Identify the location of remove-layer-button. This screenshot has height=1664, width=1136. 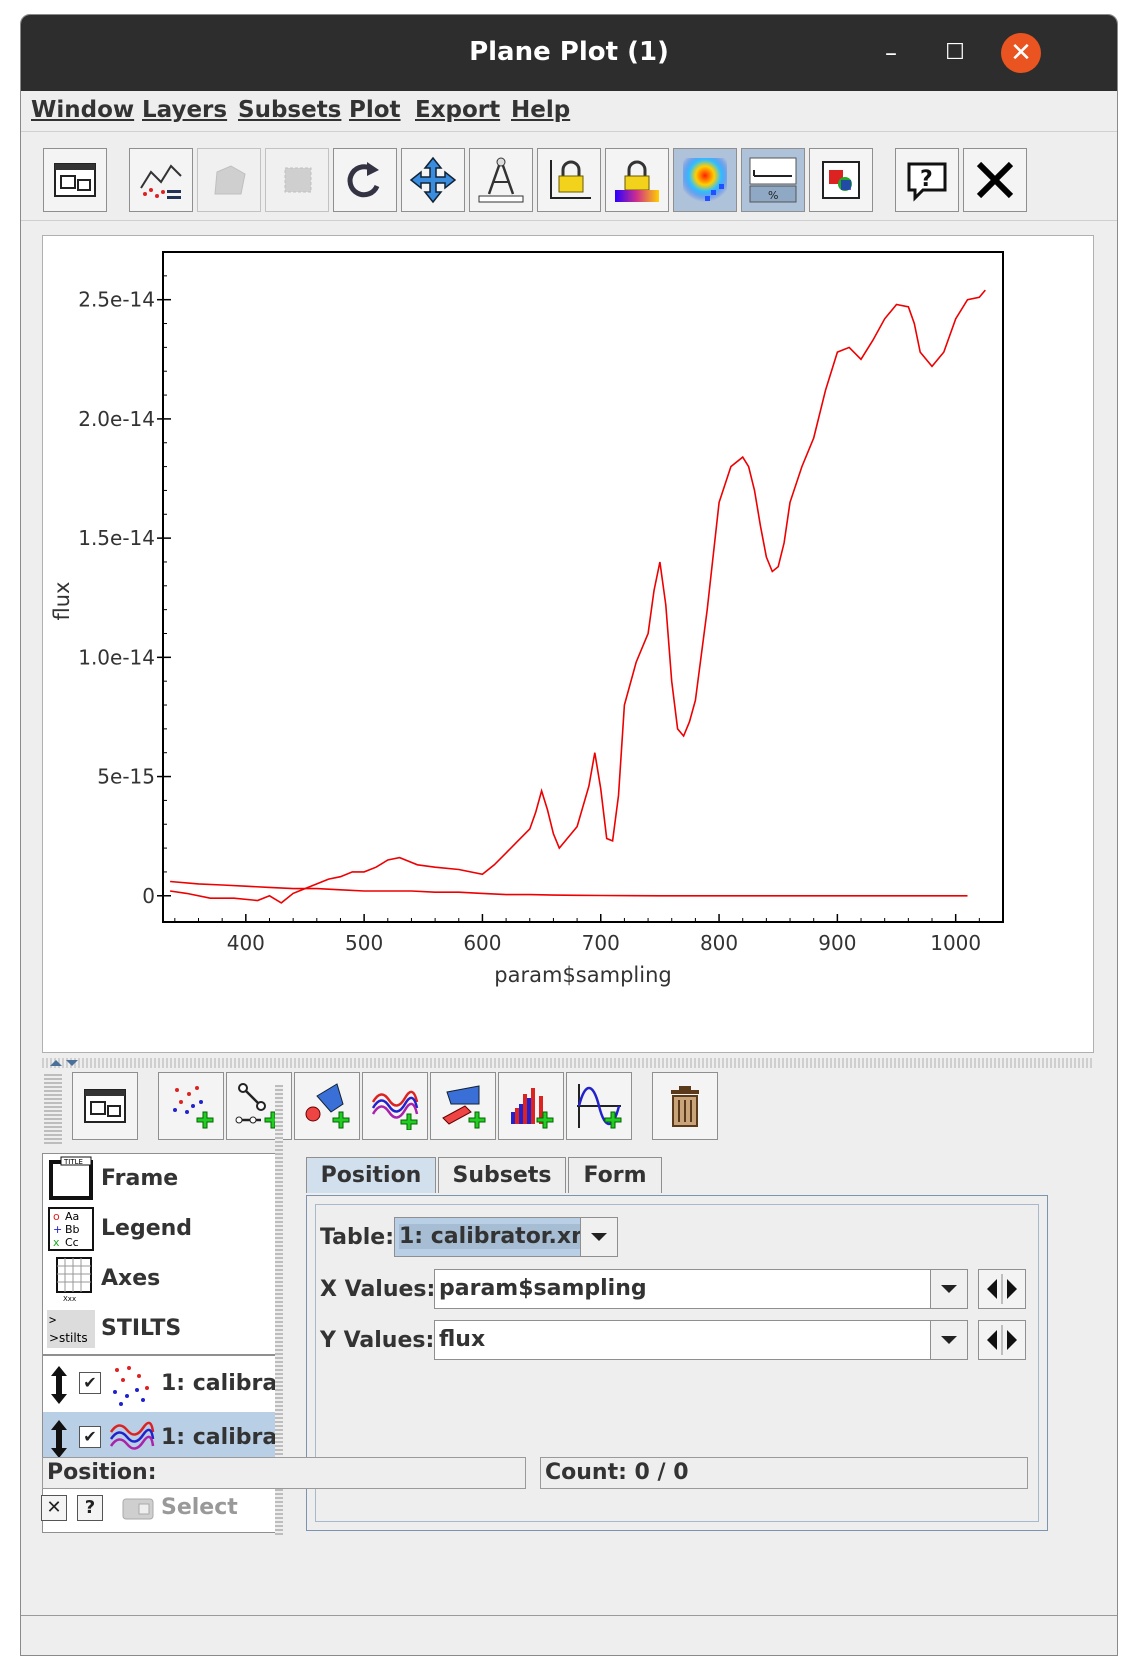
(685, 1106).